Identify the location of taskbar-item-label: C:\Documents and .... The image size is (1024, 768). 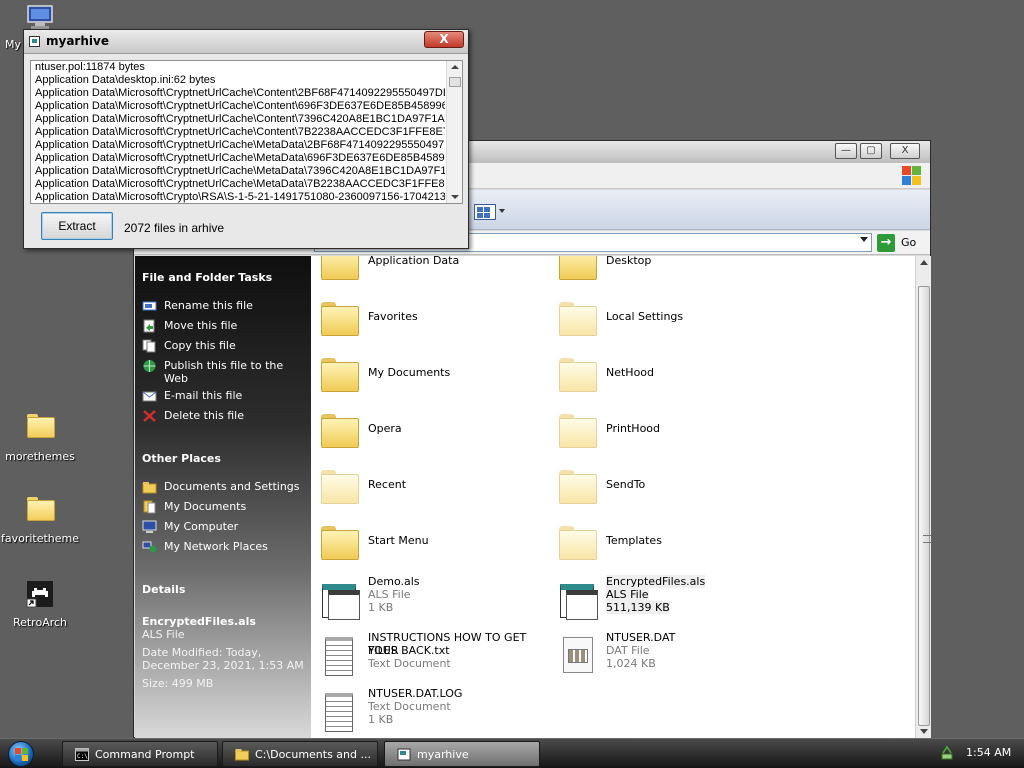
(313, 754).